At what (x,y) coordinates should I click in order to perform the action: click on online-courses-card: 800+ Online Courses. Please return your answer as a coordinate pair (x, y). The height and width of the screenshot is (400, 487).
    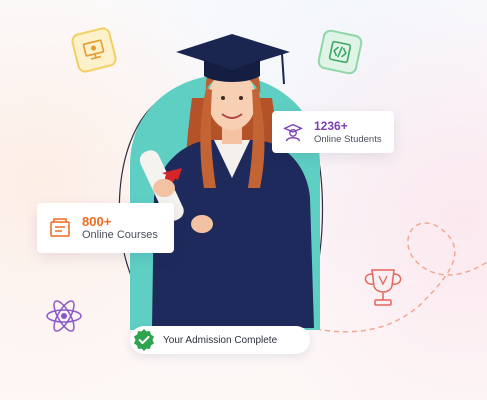
    Looking at the image, I should click on (105, 228).